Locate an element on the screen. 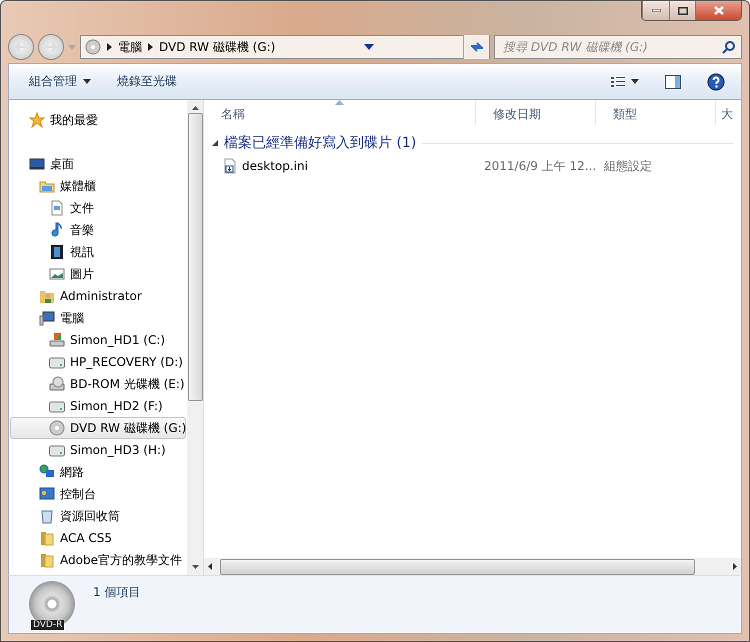 The height and width of the screenshot is (642, 750). maximize-button is located at coordinates (682, 10).